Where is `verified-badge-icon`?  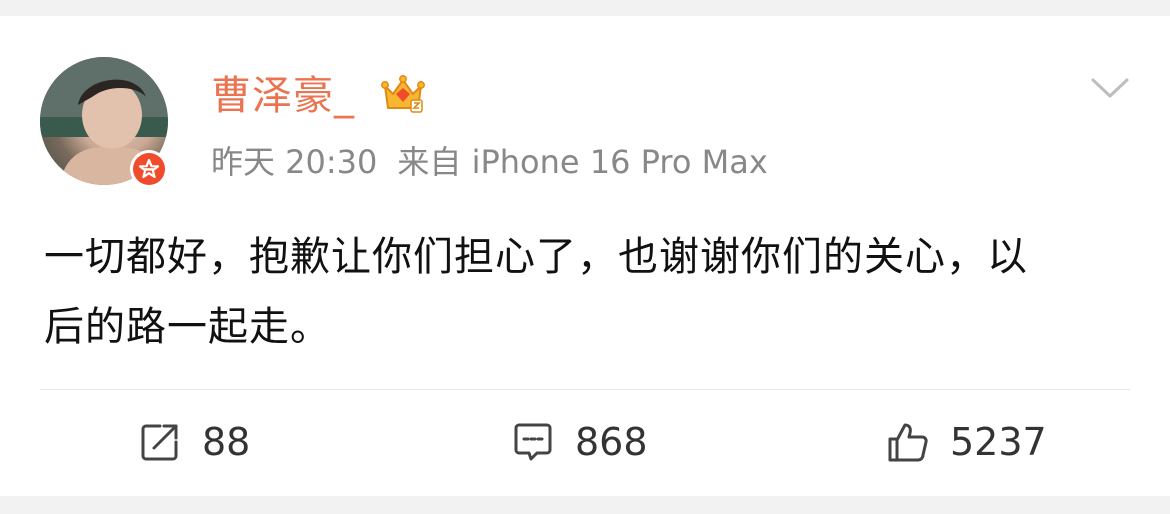 verified-badge-icon is located at coordinates (149, 169).